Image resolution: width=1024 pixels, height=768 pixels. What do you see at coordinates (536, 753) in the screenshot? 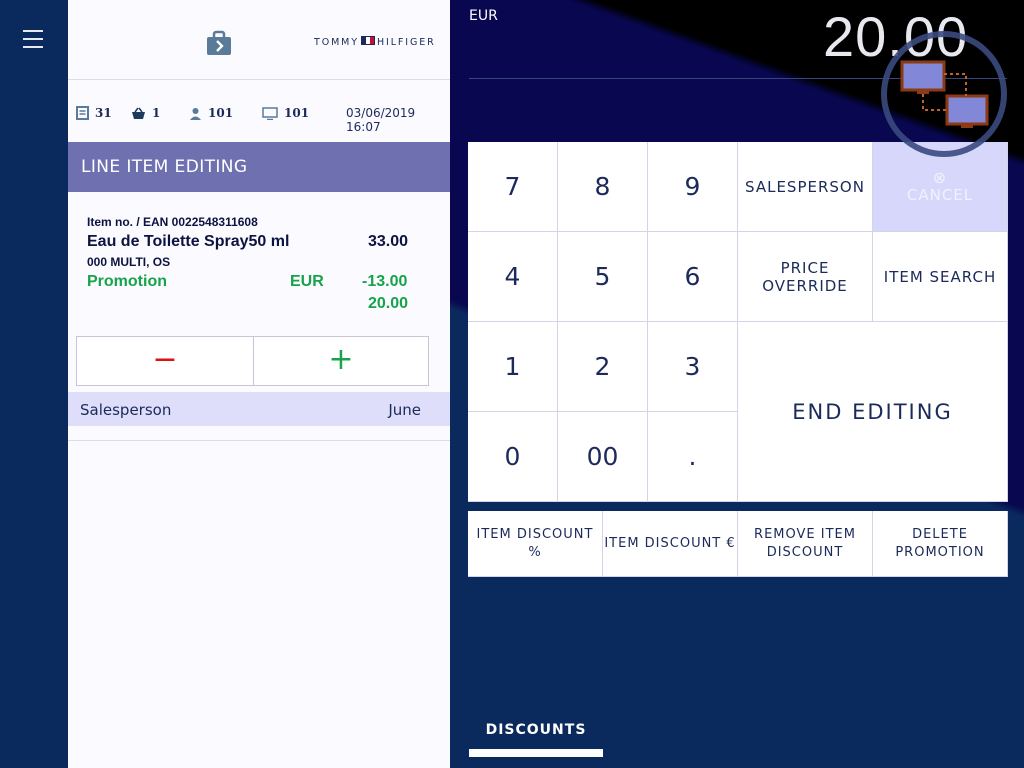
I see `tab-active-indicator` at bounding box center [536, 753].